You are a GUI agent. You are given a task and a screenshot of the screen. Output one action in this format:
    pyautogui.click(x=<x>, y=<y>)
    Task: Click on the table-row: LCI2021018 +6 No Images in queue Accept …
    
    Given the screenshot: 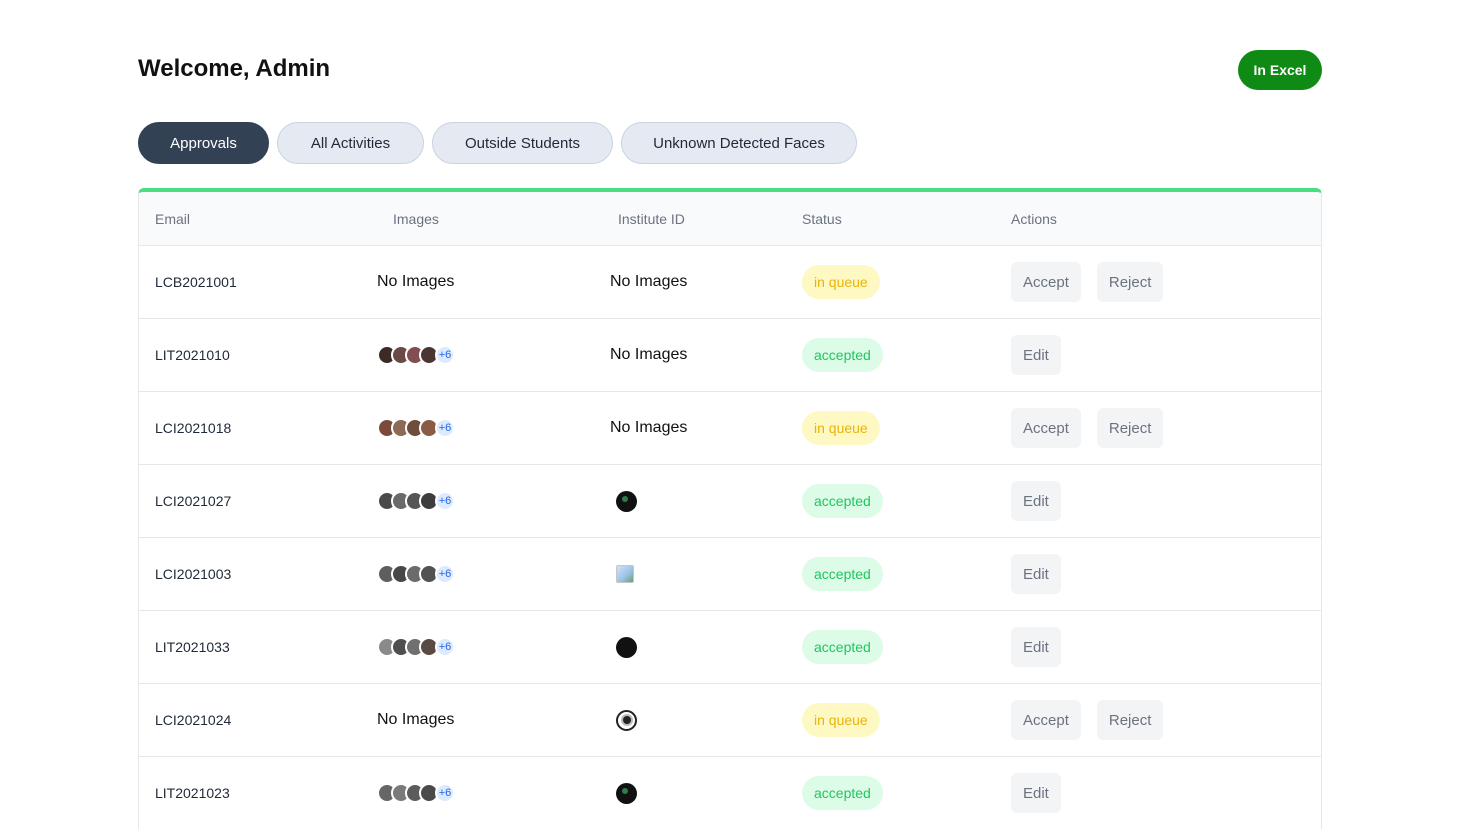 What is the action you would take?
    pyautogui.click(x=730, y=428)
    